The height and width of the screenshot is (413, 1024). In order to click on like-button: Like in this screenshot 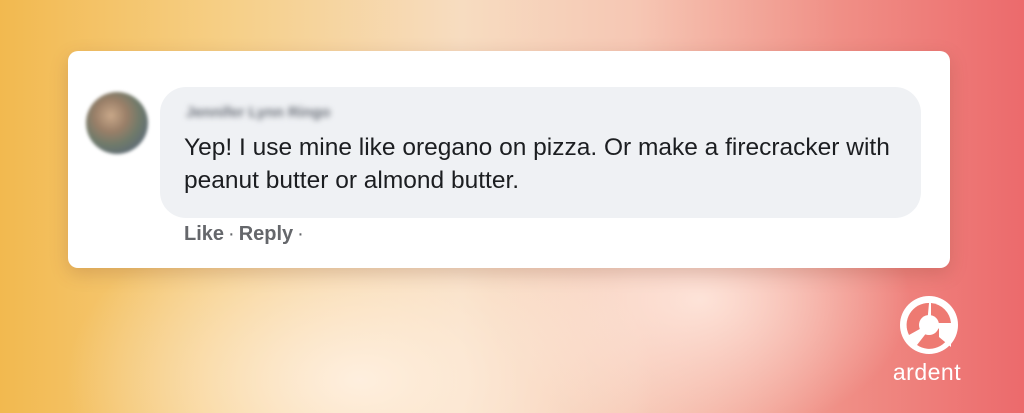, I will do `click(204, 234)`.